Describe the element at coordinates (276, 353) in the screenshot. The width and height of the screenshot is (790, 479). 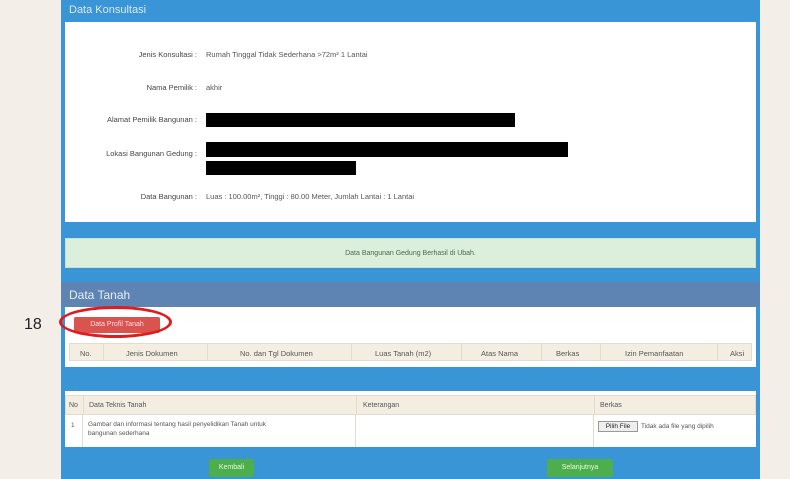
I see `col-no-tgl-dokumen: No. dan Tgl Dokumen` at that location.